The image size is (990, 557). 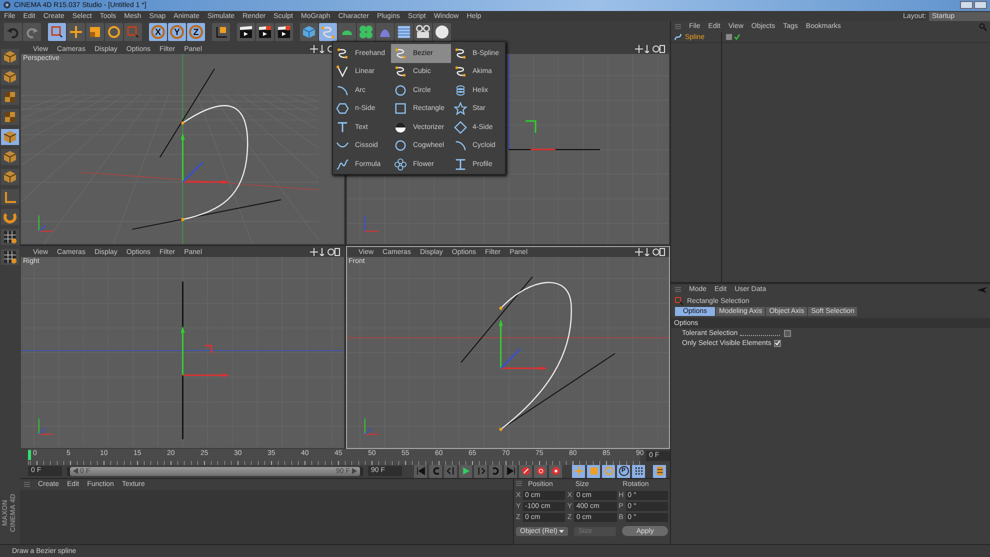 I want to click on axis-lock-button: Z, so click(x=196, y=32).